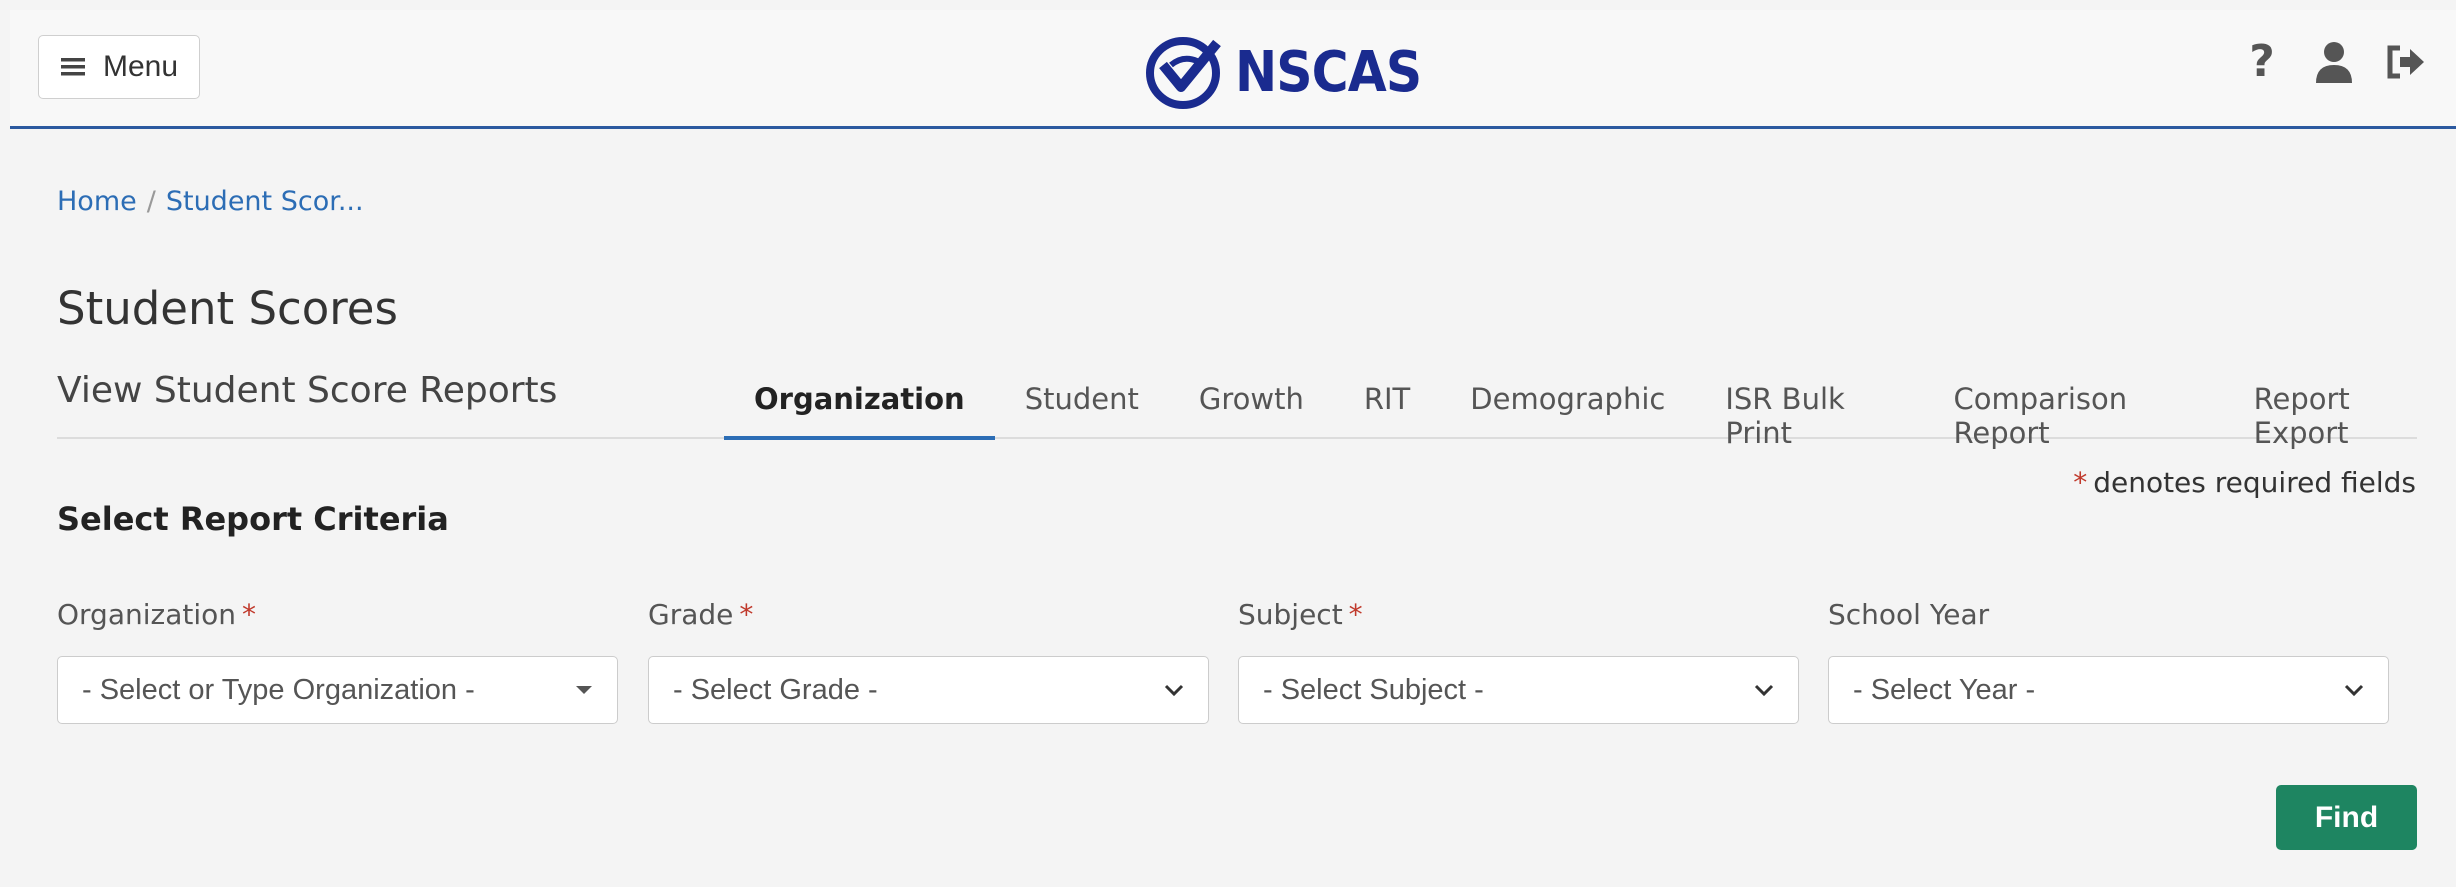 This screenshot has height=887, width=2456. I want to click on logout-icon, so click(2405, 62).